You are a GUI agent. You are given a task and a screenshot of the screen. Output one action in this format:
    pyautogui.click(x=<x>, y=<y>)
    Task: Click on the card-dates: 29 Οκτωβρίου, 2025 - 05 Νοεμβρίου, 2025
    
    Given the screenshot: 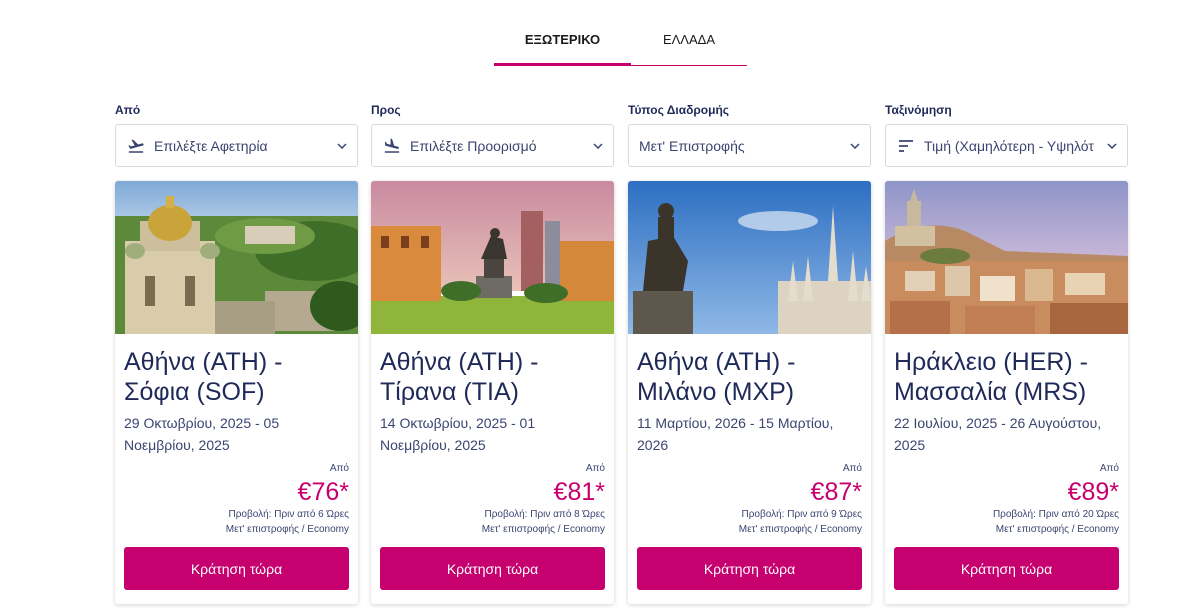 What is the action you would take?
    pyautogui.click(x=202, y=434)
    